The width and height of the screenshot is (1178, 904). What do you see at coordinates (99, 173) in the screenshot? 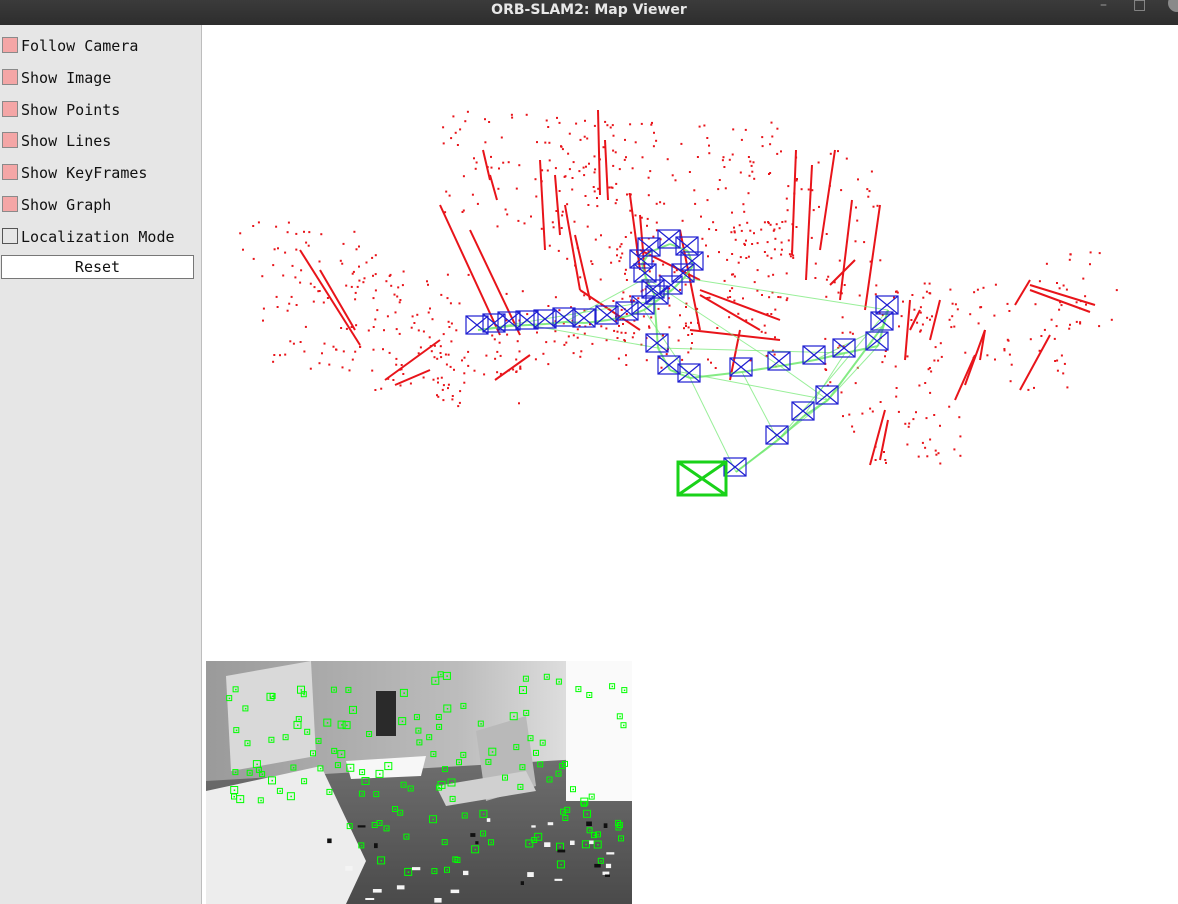
I see `show-keyframes-checkbox: Show KeyFrames` at bounding box center [99, 173].